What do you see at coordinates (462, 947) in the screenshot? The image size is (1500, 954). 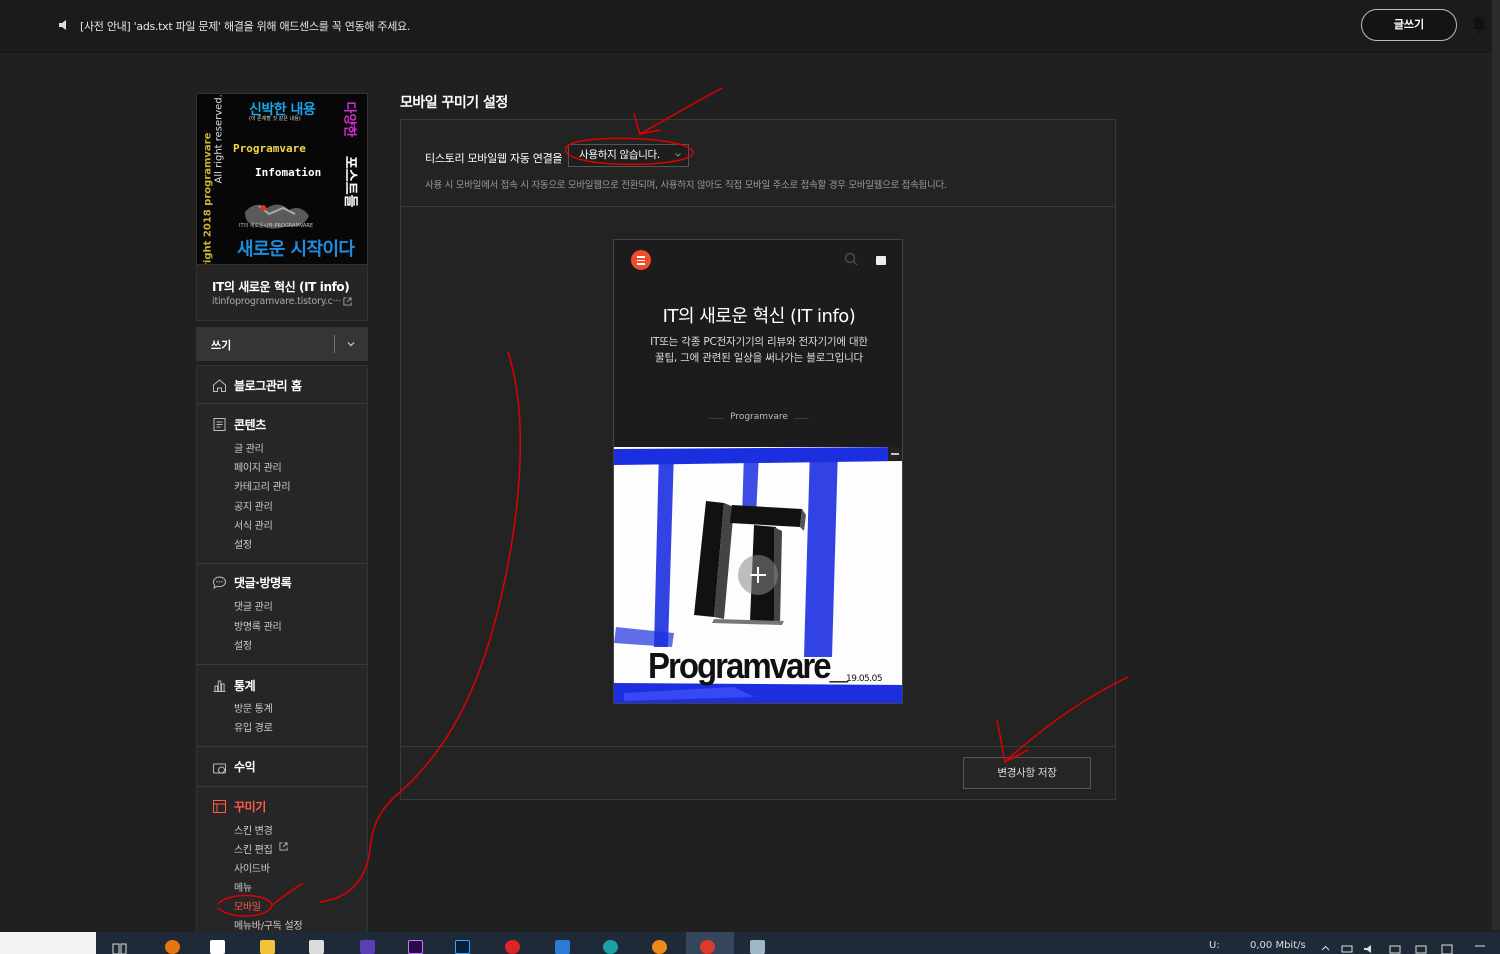 I see `photoshop-icon` at bounding box center [462, 947].